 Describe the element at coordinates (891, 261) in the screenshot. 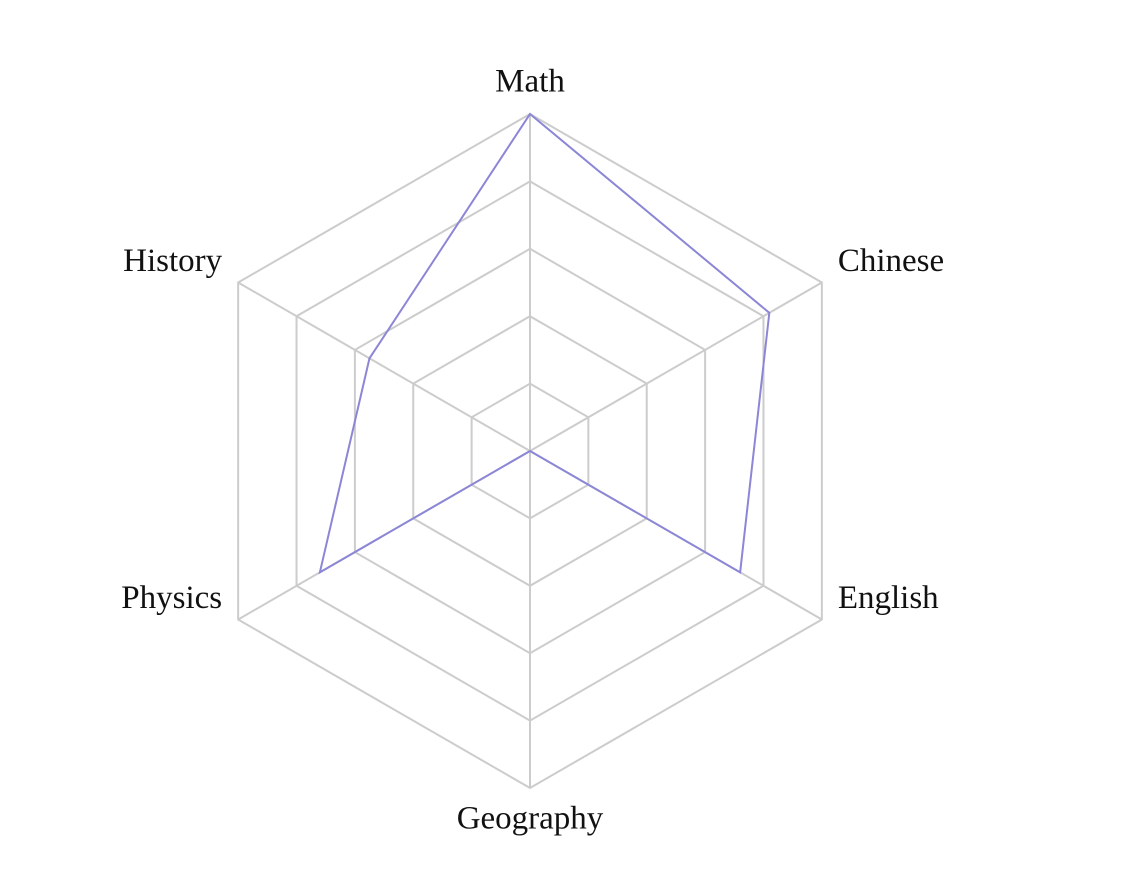

I see `category-label-chinese: Chinese` at that location.